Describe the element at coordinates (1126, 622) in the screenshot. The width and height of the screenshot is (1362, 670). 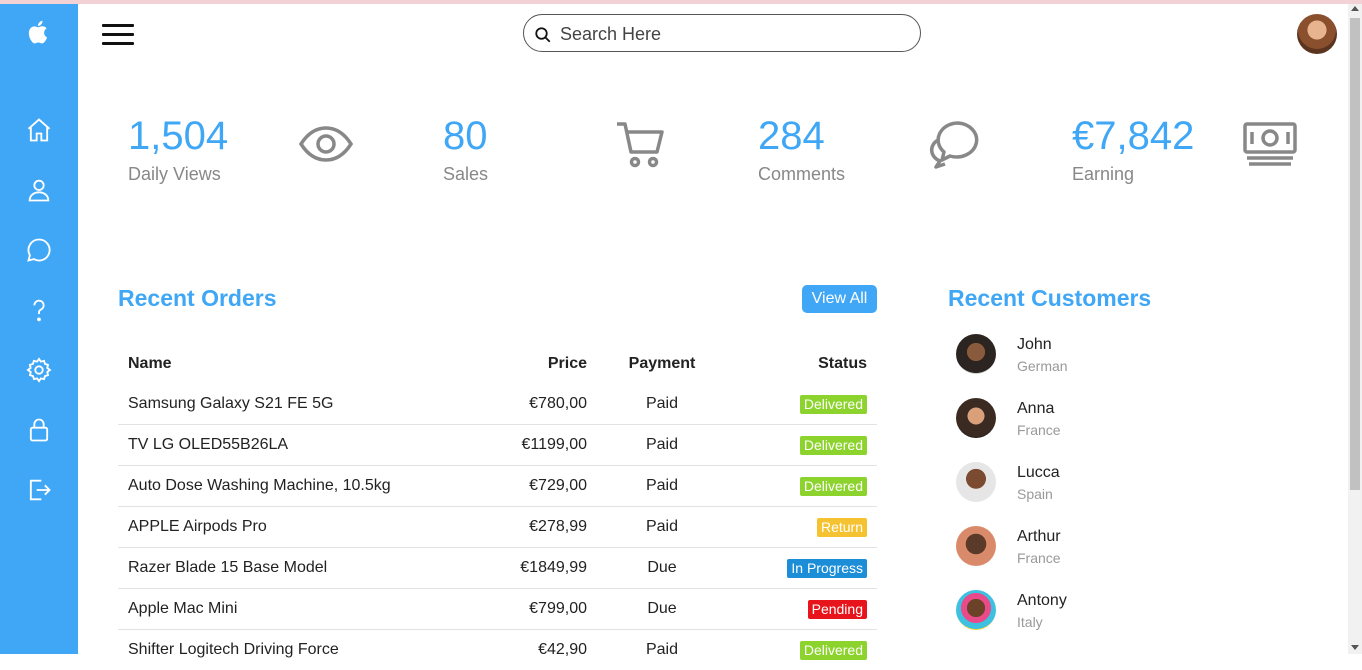
I see `list-item: Antony Italy` at that location.